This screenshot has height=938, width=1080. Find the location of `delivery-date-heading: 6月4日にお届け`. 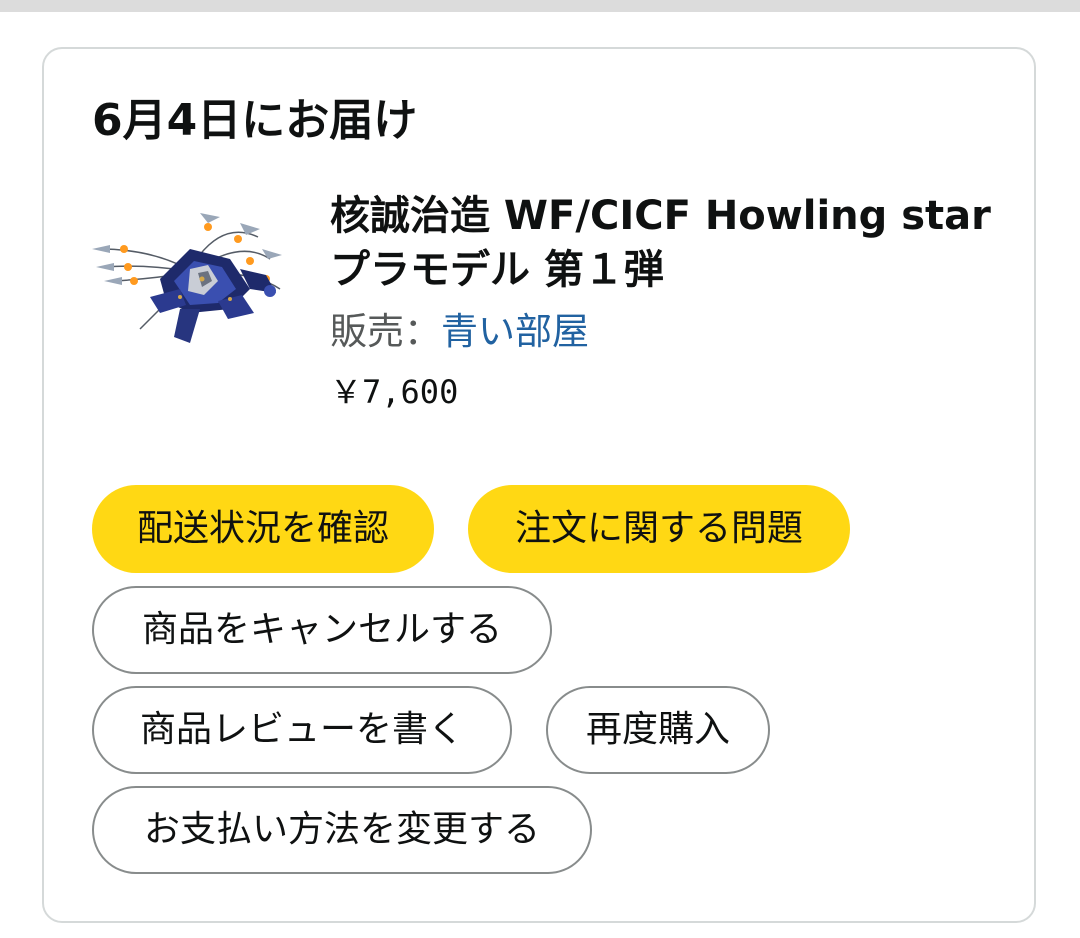

delivery-date-heading: 6月4日にお届け is located at coordinates (255, 120).